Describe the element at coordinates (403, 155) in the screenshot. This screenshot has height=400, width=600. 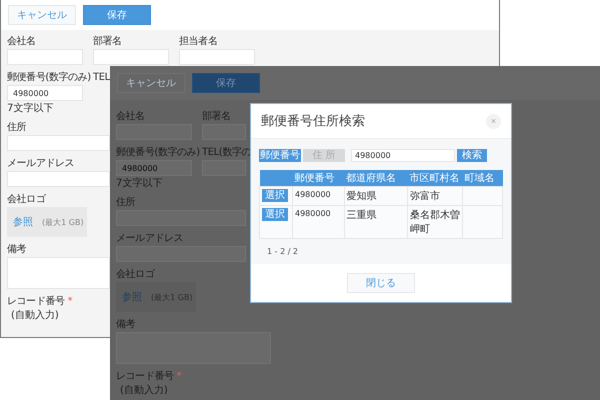
I see `search-field: 4980000` at that location.